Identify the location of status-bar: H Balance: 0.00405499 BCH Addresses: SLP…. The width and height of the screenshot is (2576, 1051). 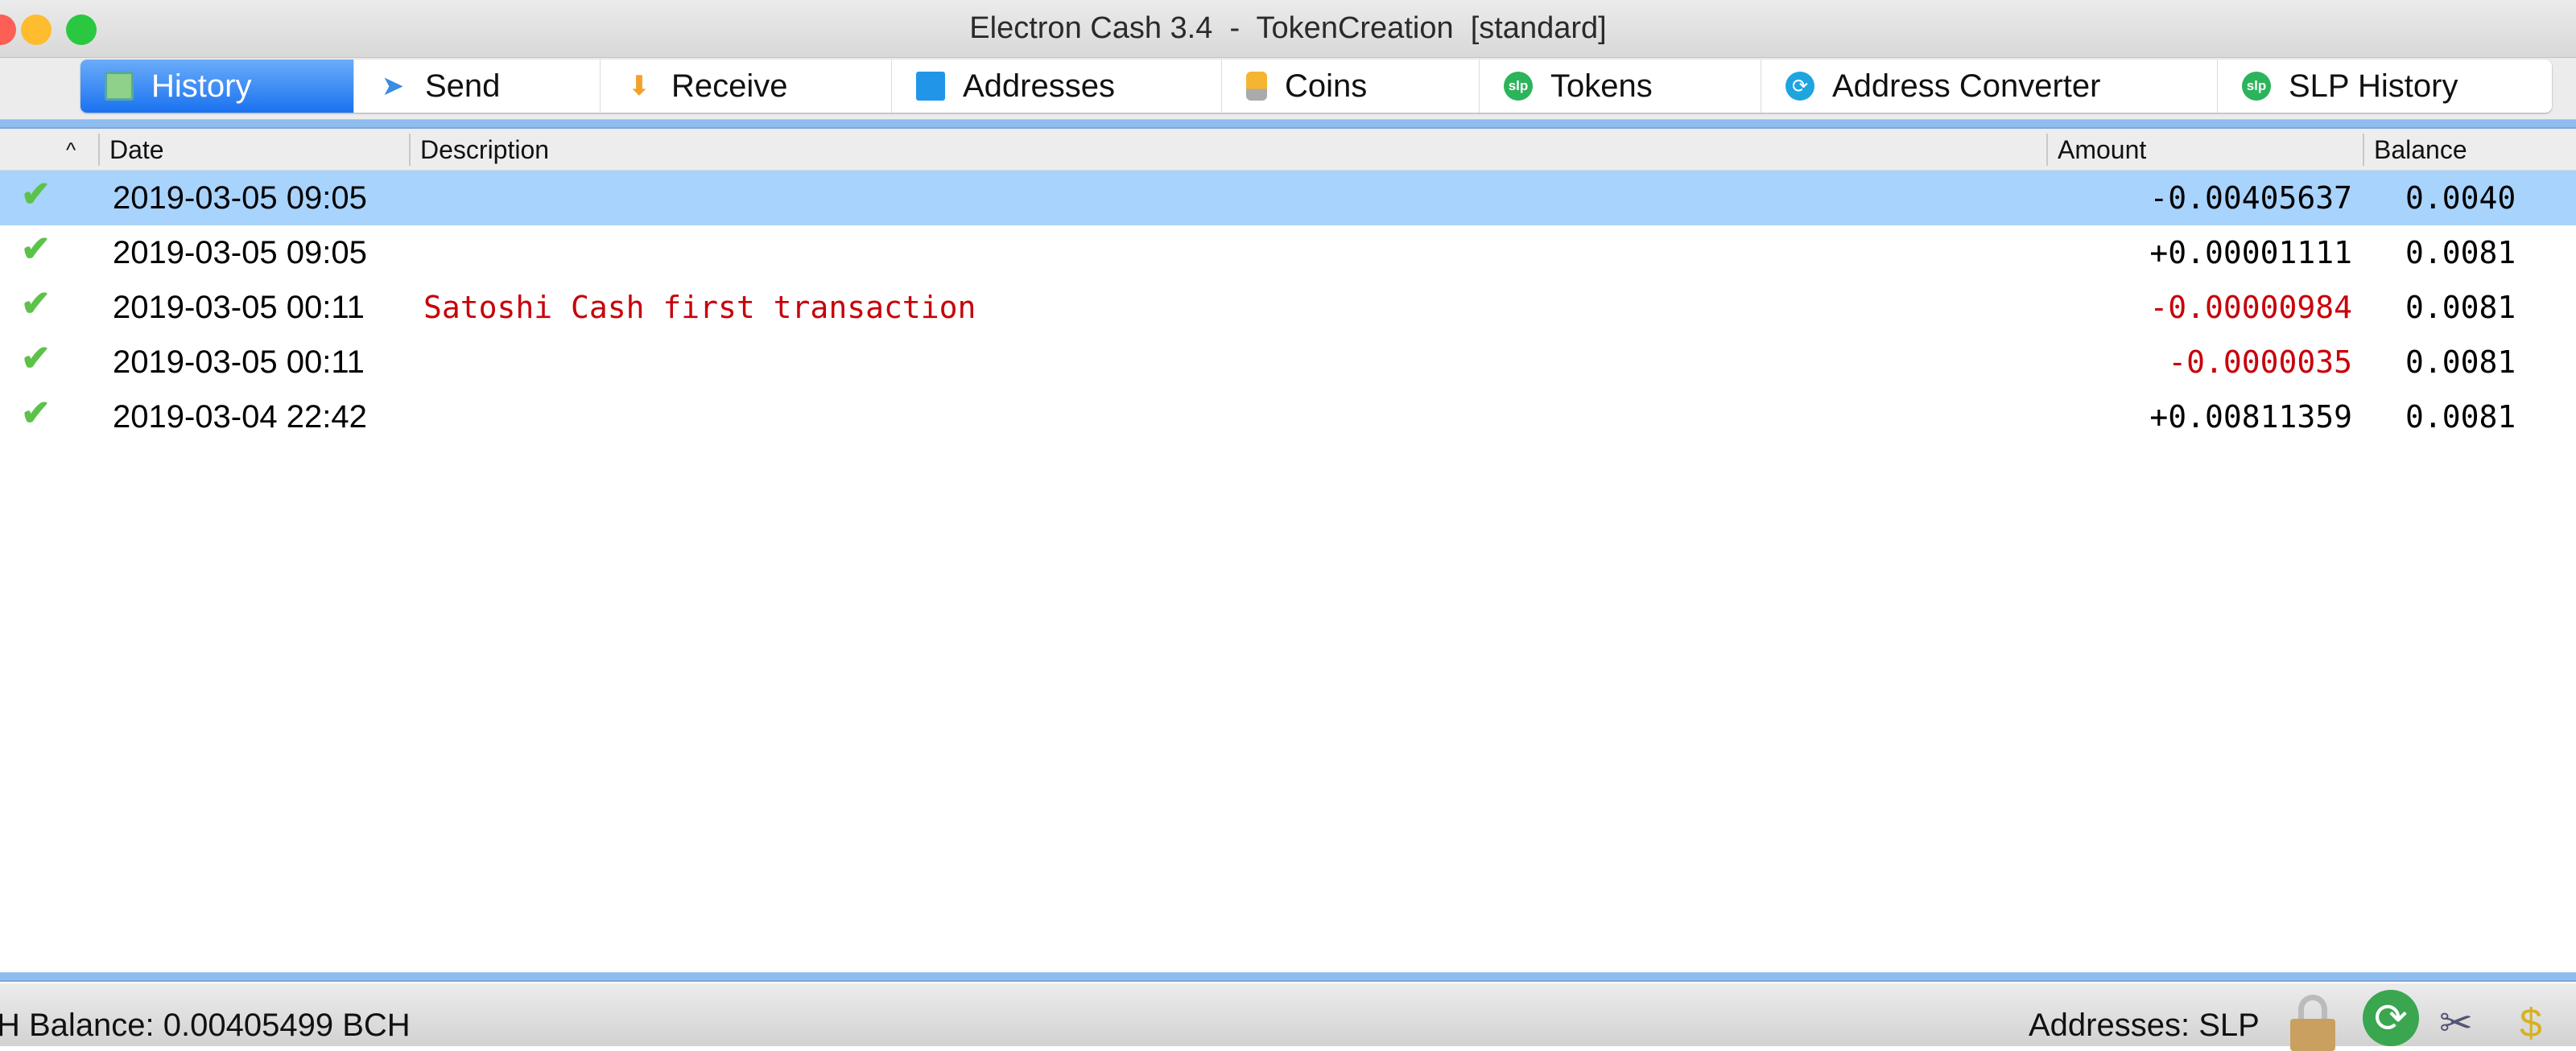
(1288, 1017).